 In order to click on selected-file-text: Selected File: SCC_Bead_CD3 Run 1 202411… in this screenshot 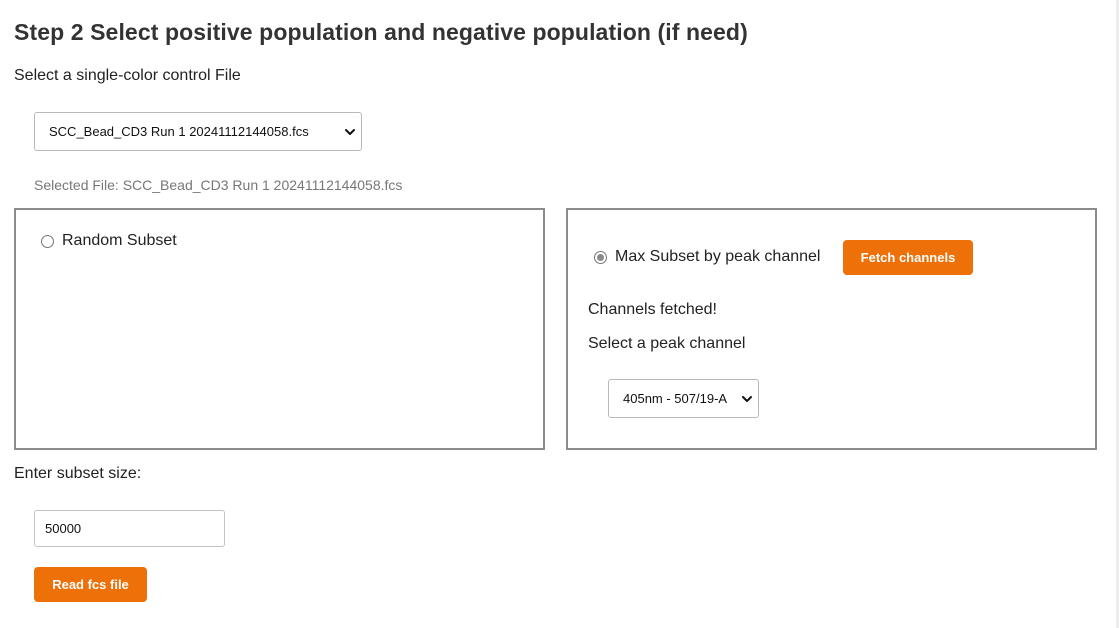, I will do `click(218, 185)`.